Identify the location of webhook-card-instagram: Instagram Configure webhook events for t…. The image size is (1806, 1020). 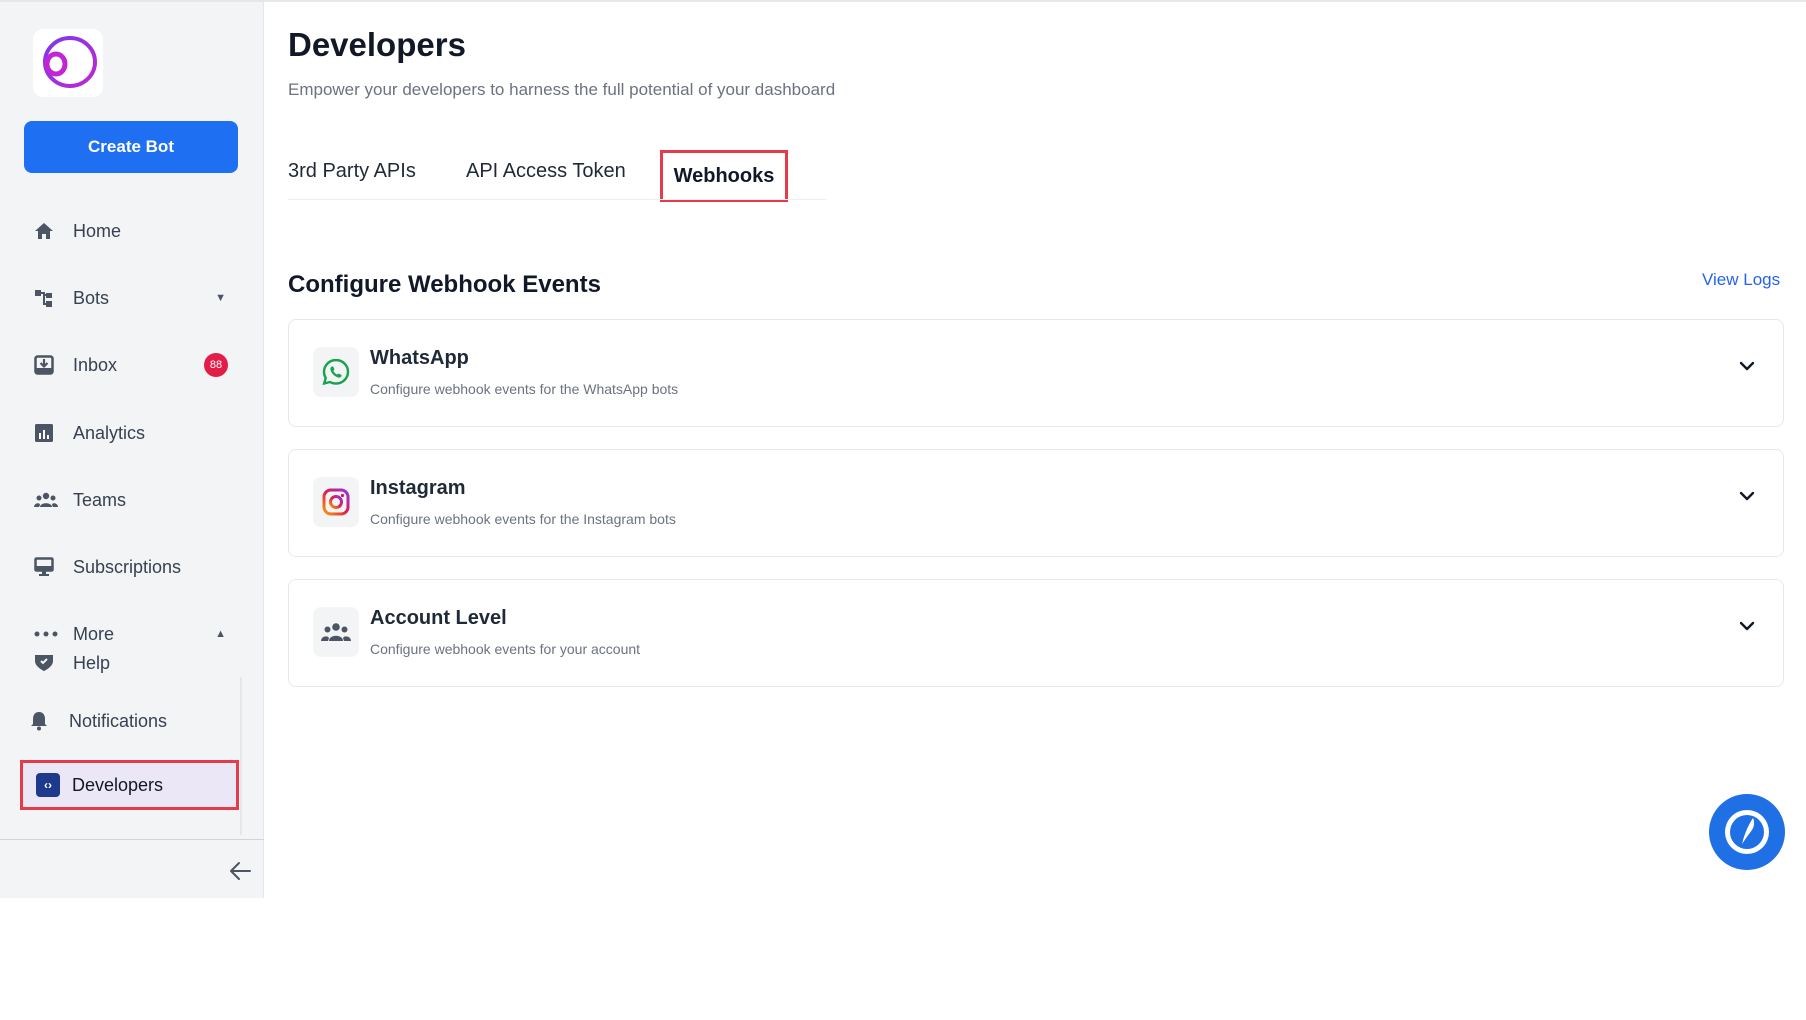
(1036, 503).